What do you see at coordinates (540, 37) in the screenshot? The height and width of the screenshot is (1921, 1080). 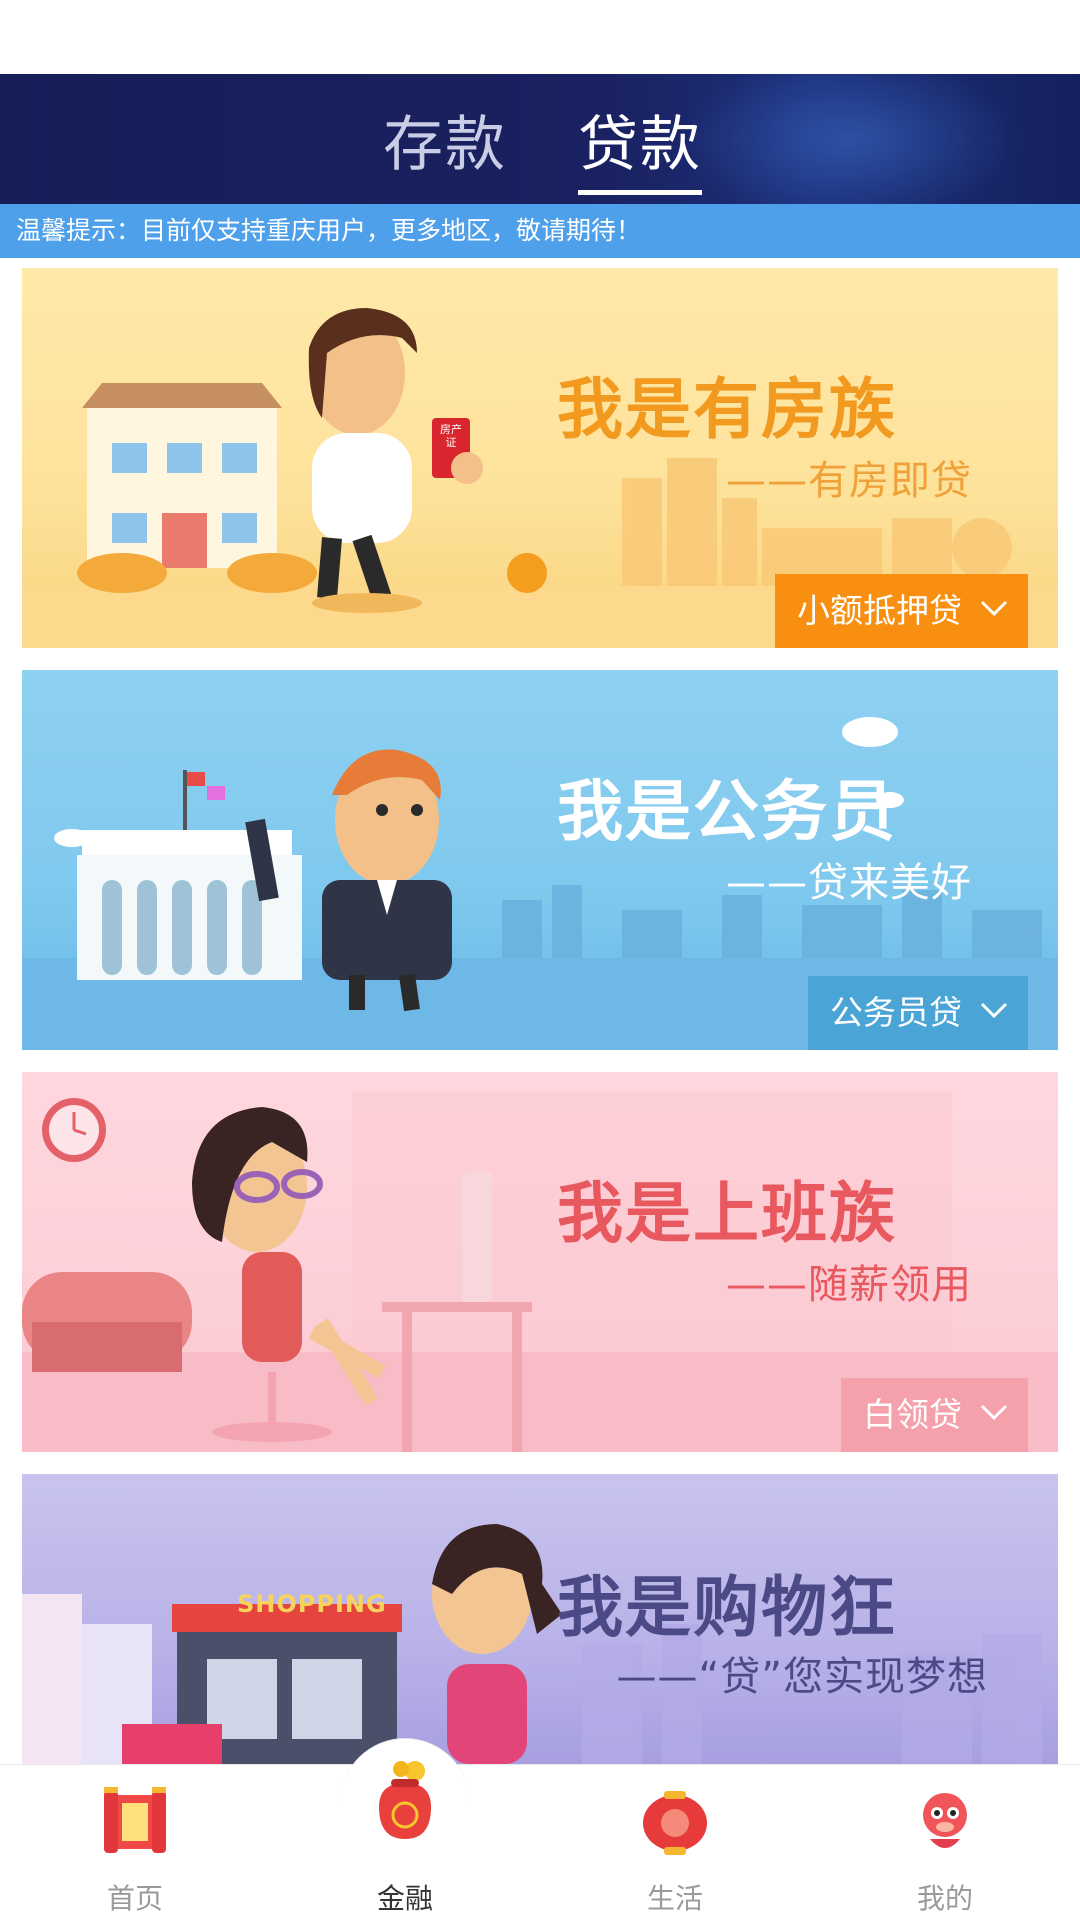 I see `status-bar-area` at bounding box center [540, 37].